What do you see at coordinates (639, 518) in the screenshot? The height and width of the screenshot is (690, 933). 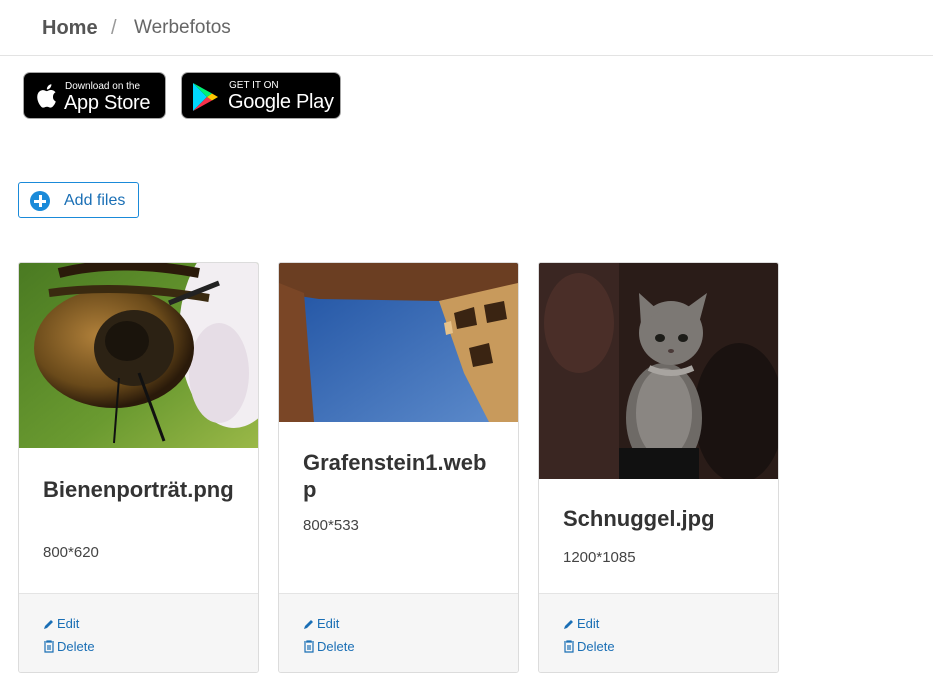 I see `file-name: Schnuggel.jpg` at bounding box center [639, 518].